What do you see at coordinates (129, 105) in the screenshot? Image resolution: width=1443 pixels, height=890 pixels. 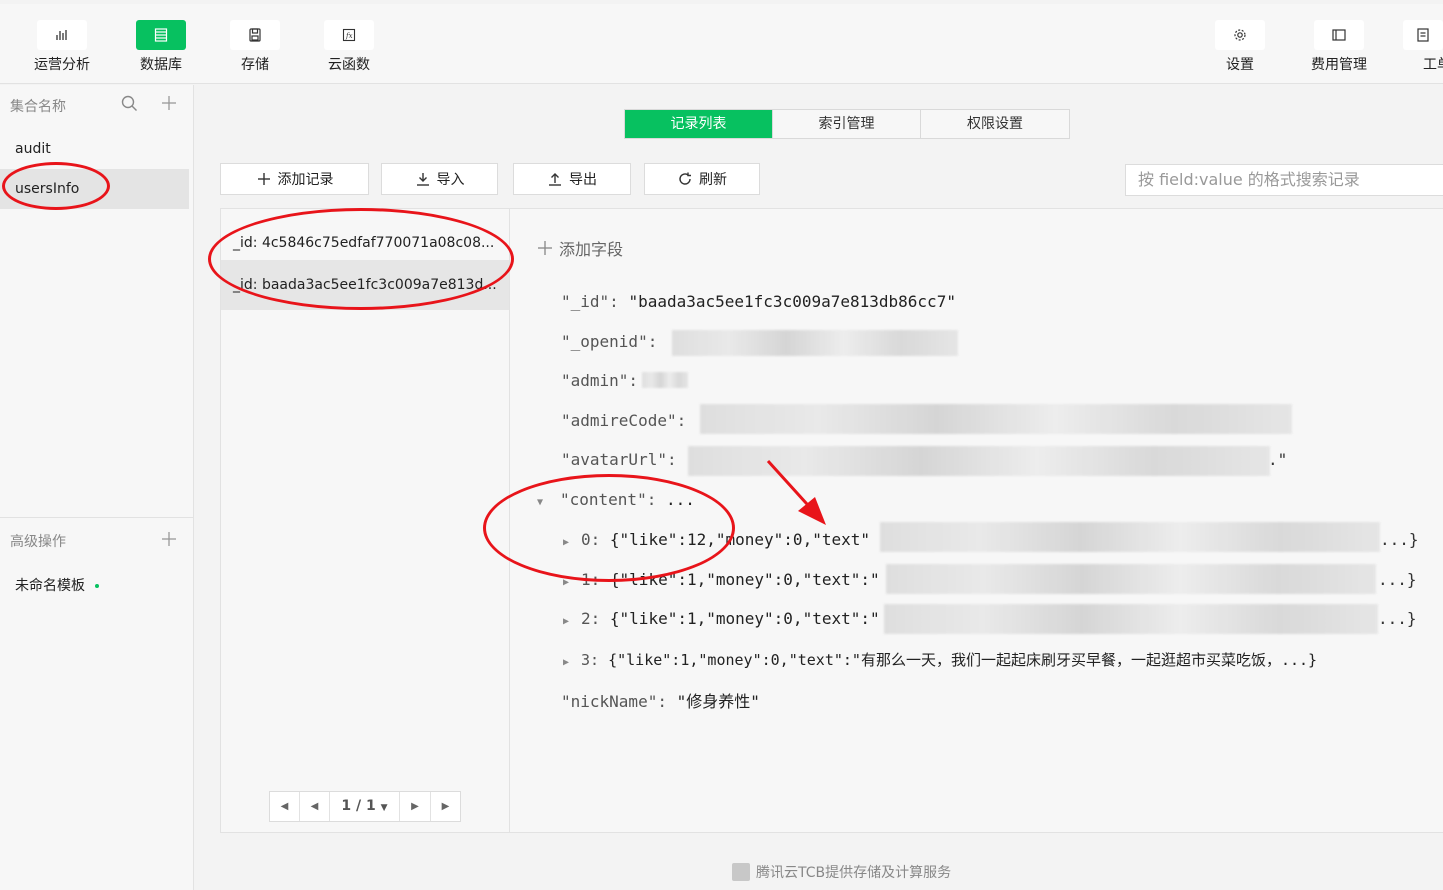 I see `search-icon` at bounding box center [129, 105].